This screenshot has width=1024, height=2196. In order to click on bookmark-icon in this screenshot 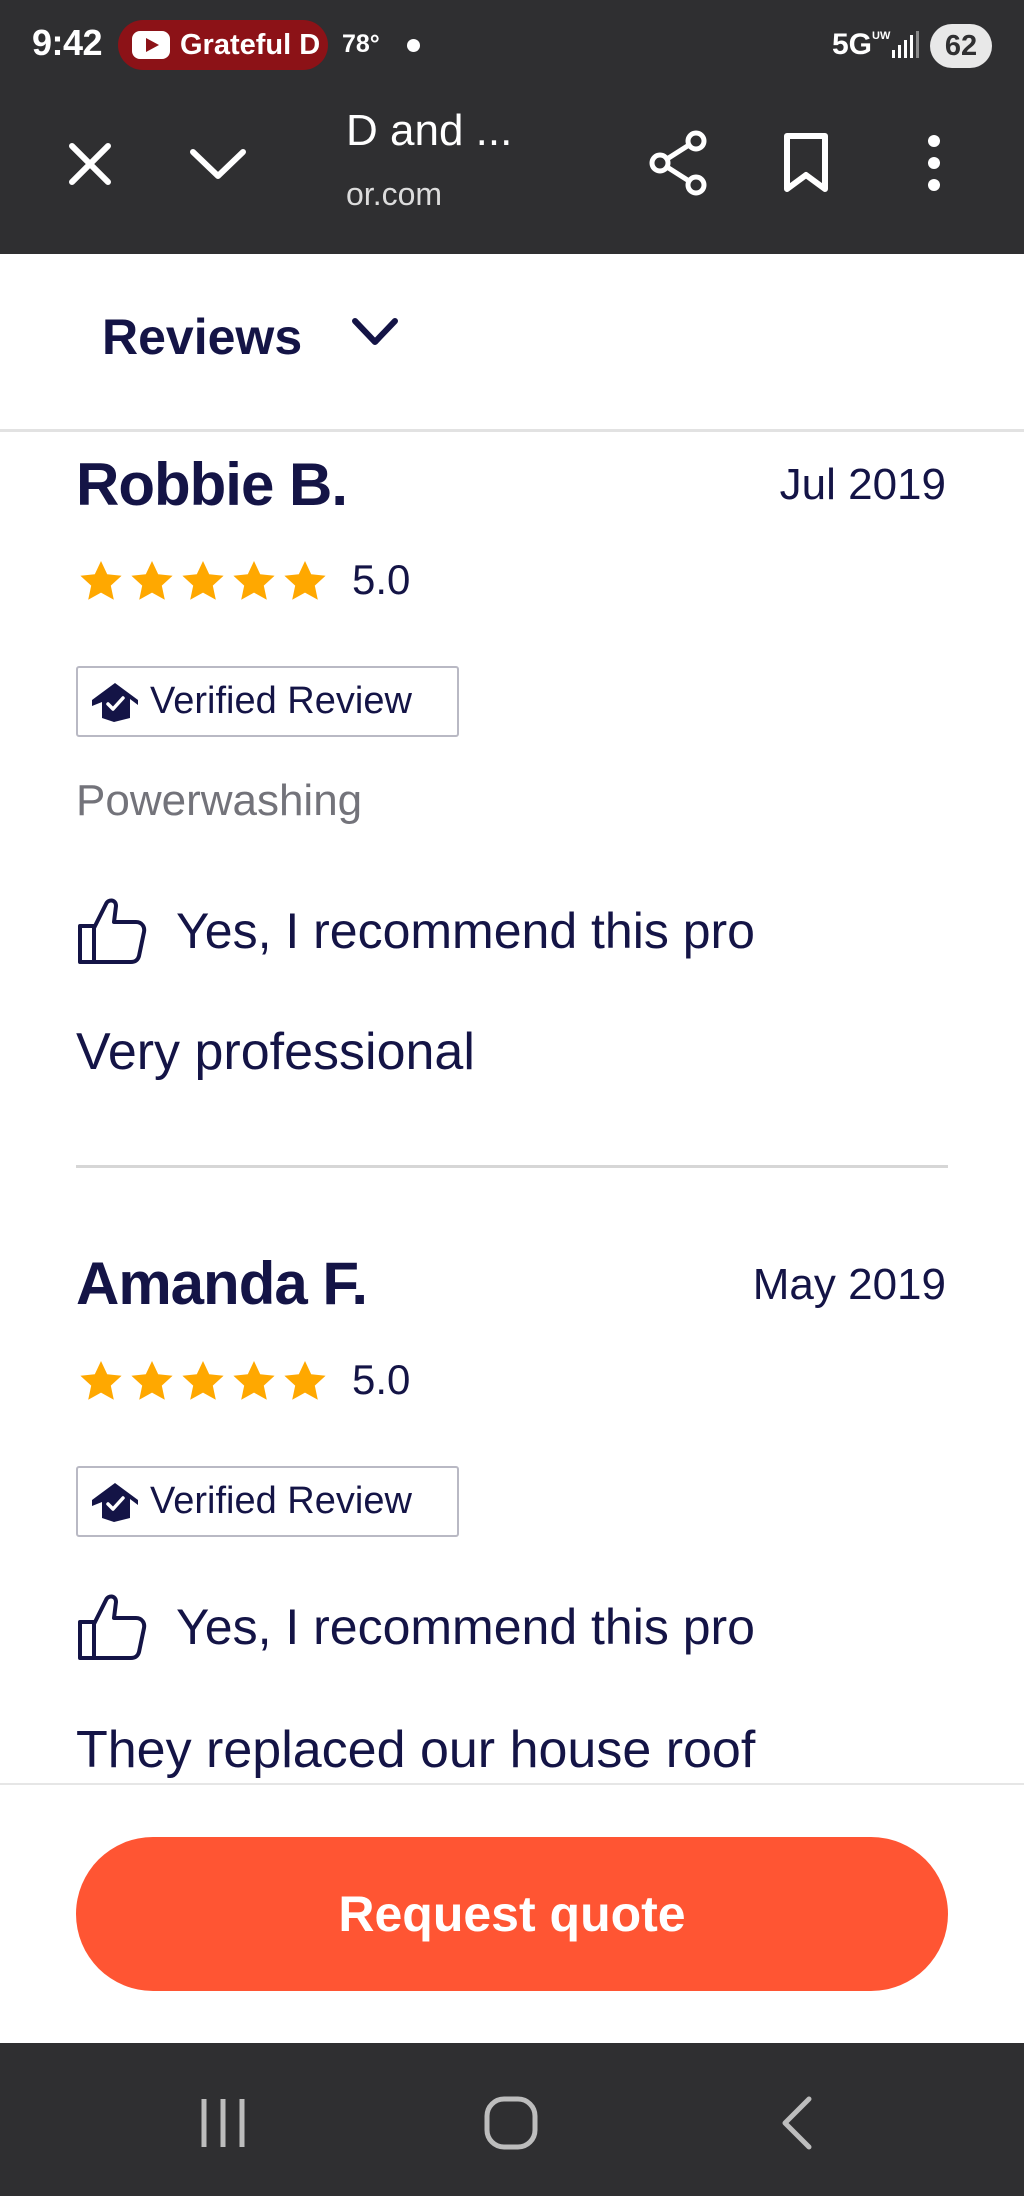, I will do `click(806, 163)`.